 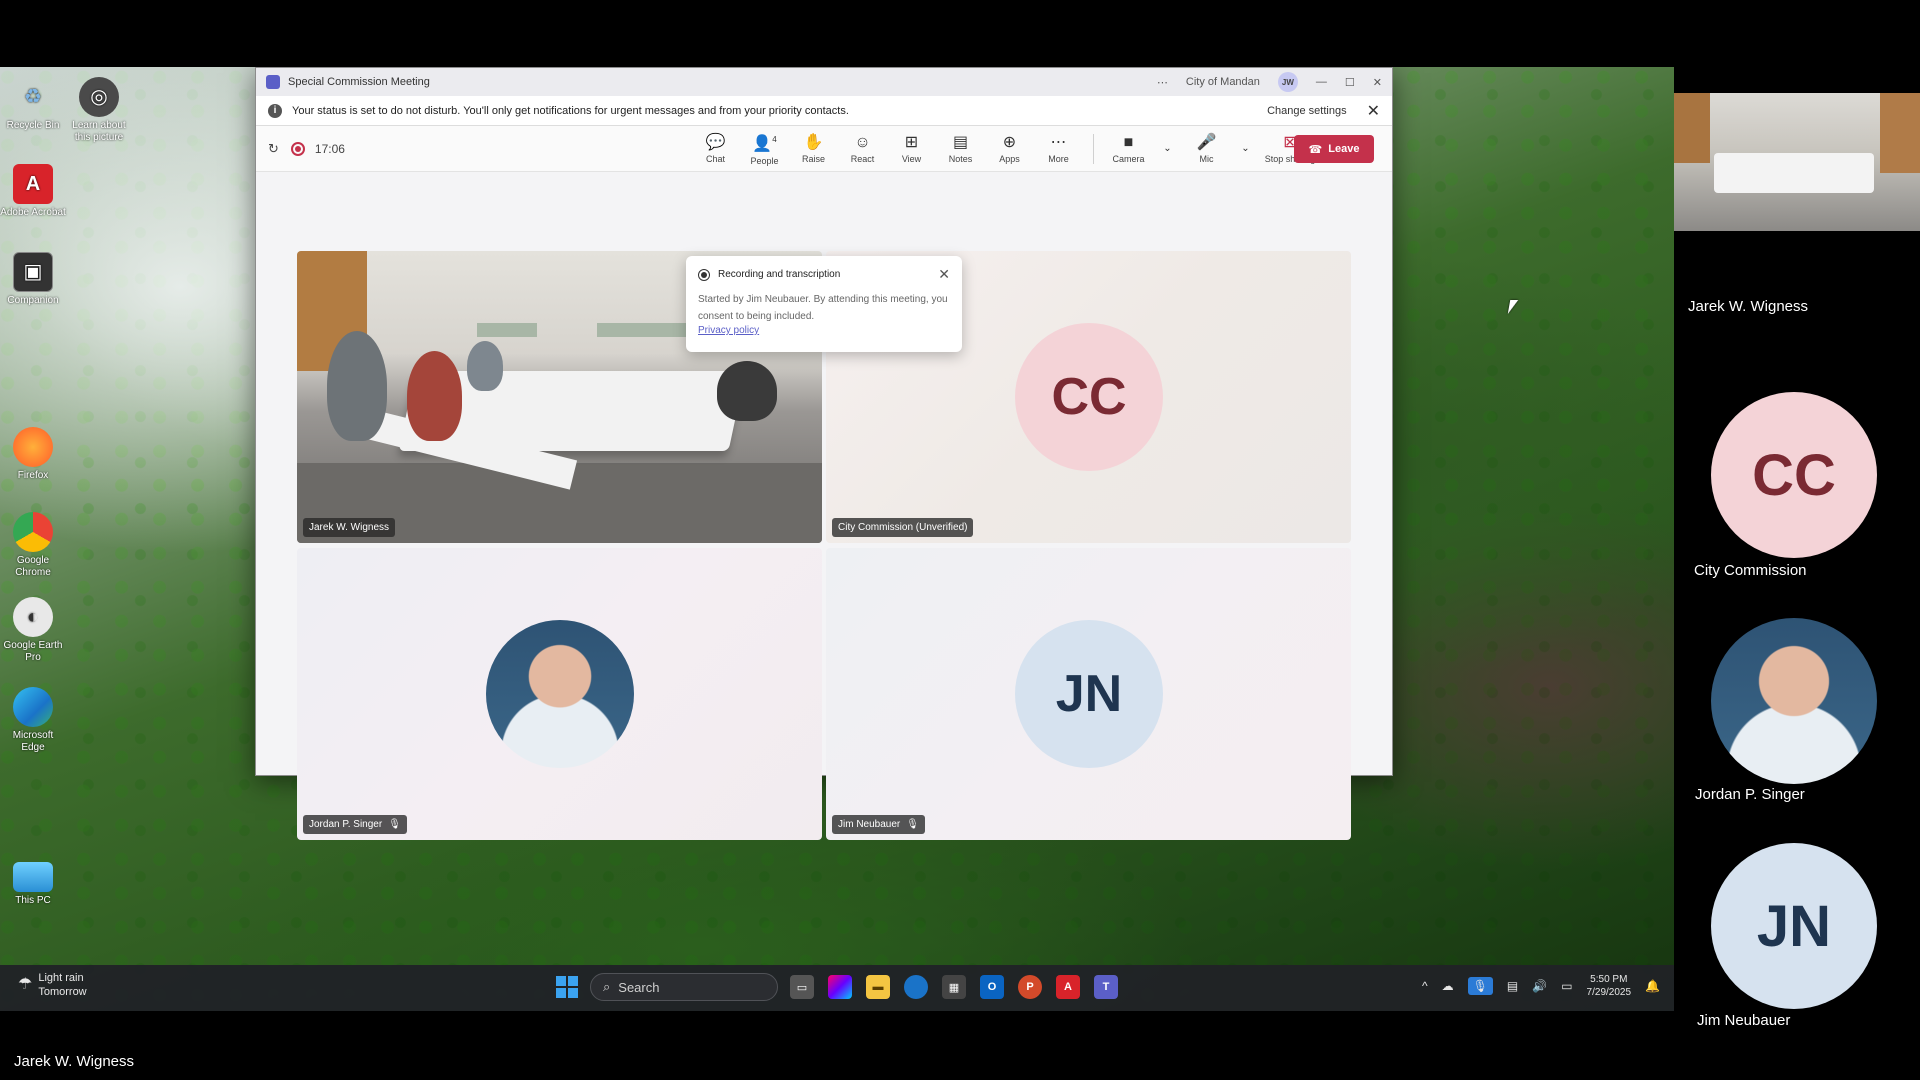 I want to click on desktop-icon-label: Google Earth Pro, so click(x=33, y=651).